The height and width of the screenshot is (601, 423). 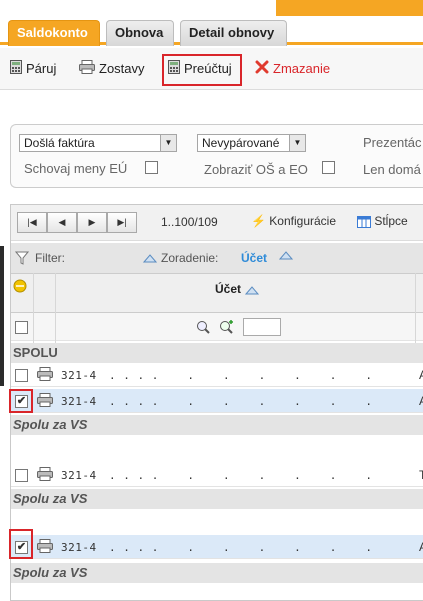 What do you see at coordinates (241, 143) in the screenshot?
I see `pair-state-value: Nevypárované` at bounding box center [241, 143].